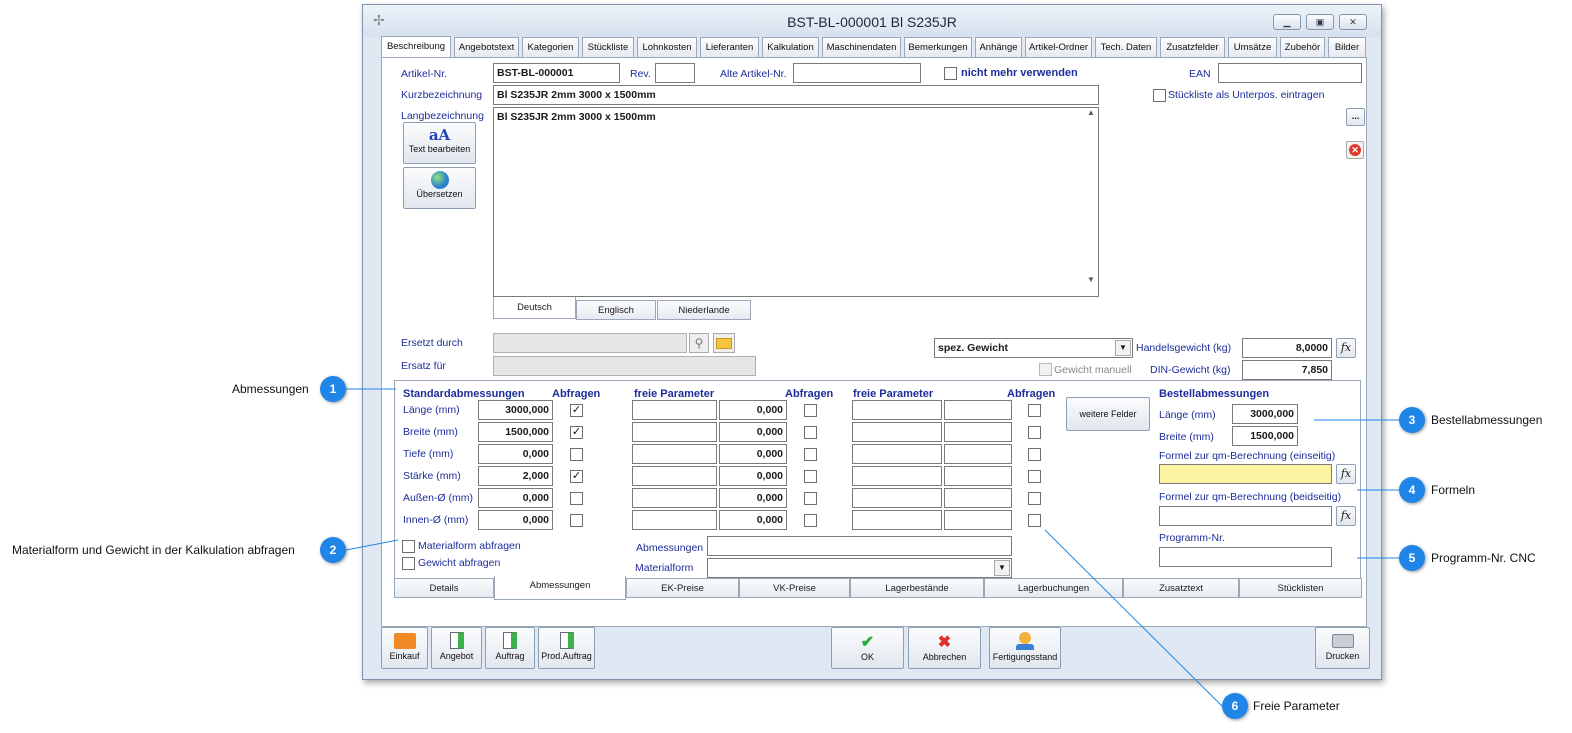  What do you see at coordinates (857, 73) in the screenshot?
I see `alte-artikel-nr-input` at bounding box center [857, 73].